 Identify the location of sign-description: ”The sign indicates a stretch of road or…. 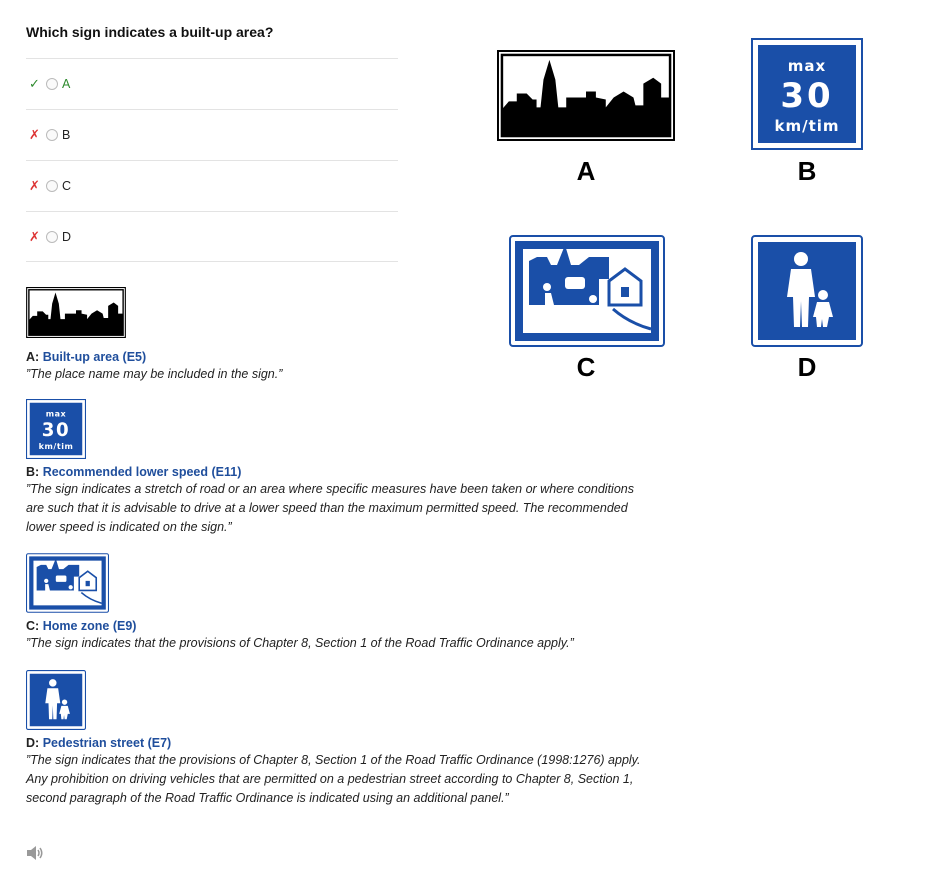
(330, 508).